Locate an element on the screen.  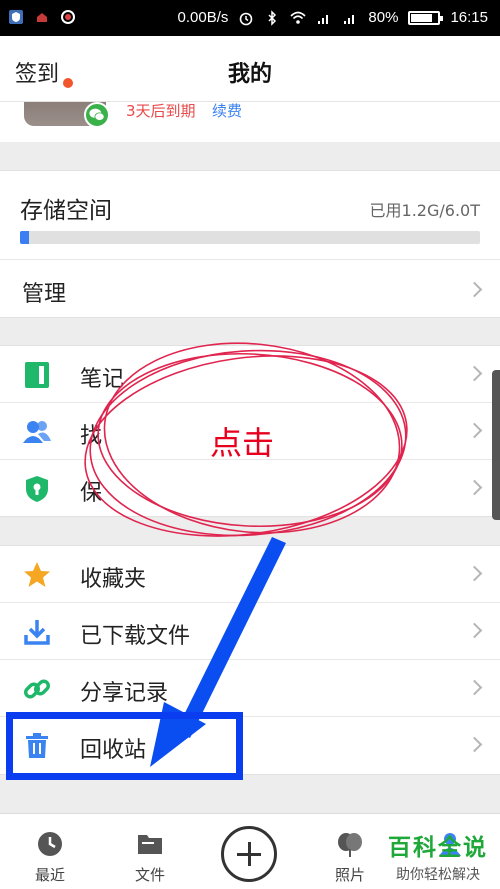
star-icon is located at coordinates (37, 574).